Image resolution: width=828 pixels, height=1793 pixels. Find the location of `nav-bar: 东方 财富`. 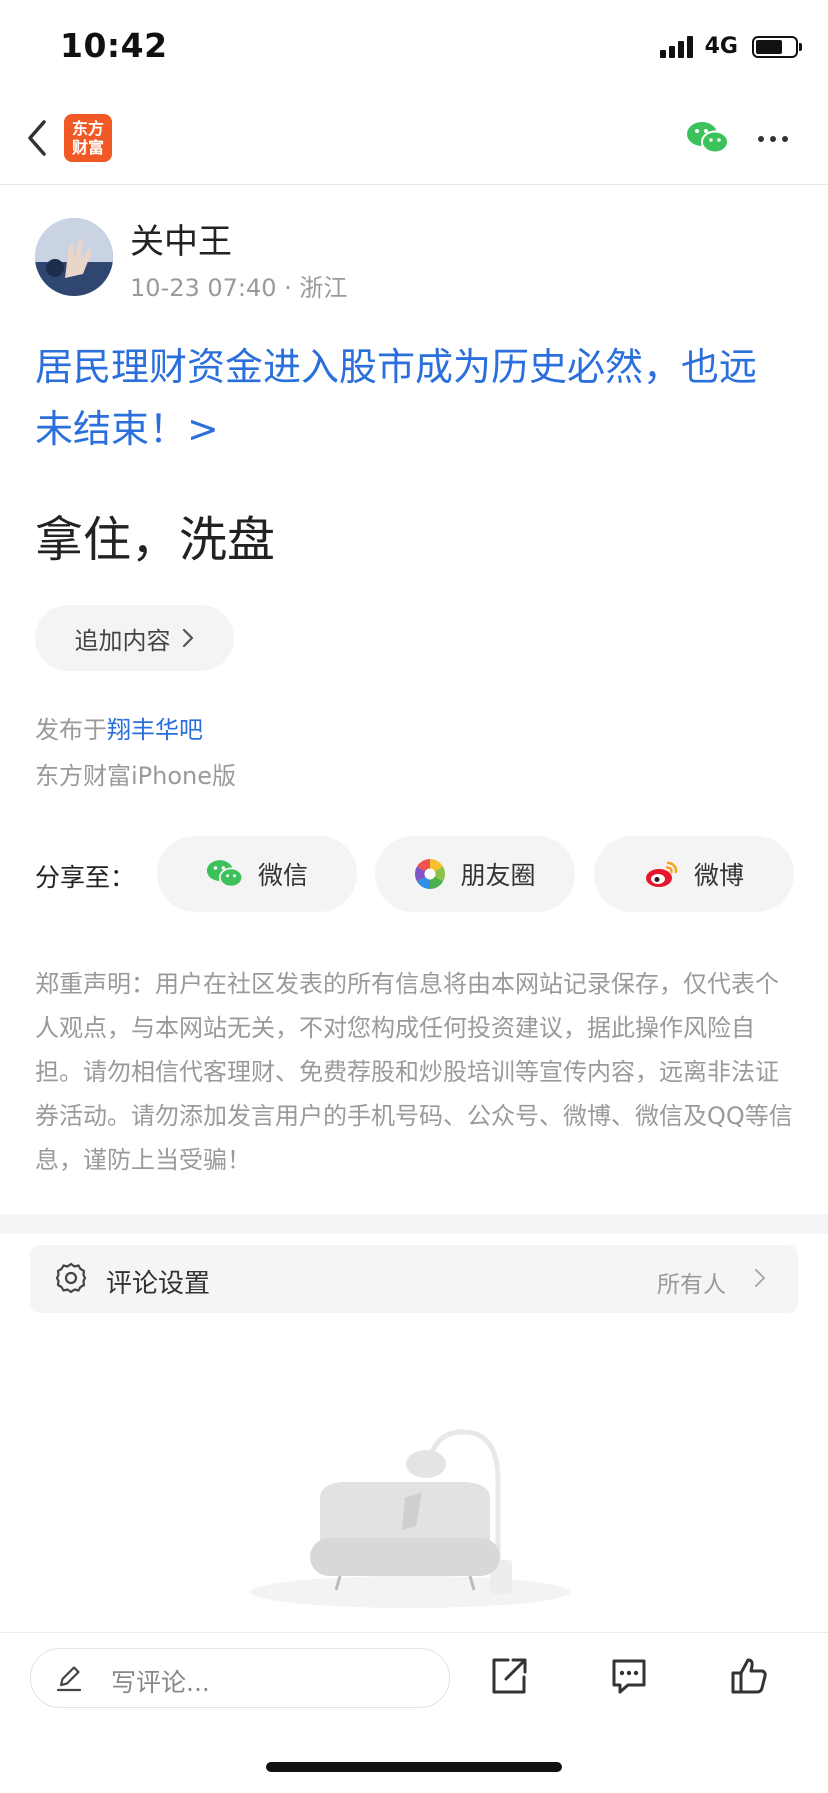

nav-bar: 东方 财富 is located at coordinates (414, 138).